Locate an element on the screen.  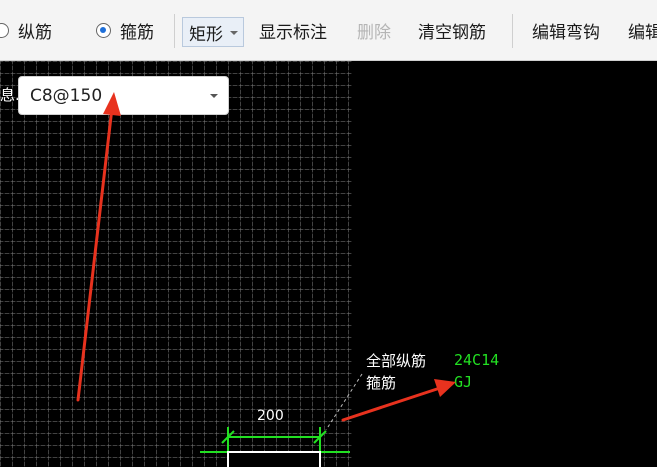
column-section-box is located at coordinates (274, 459).